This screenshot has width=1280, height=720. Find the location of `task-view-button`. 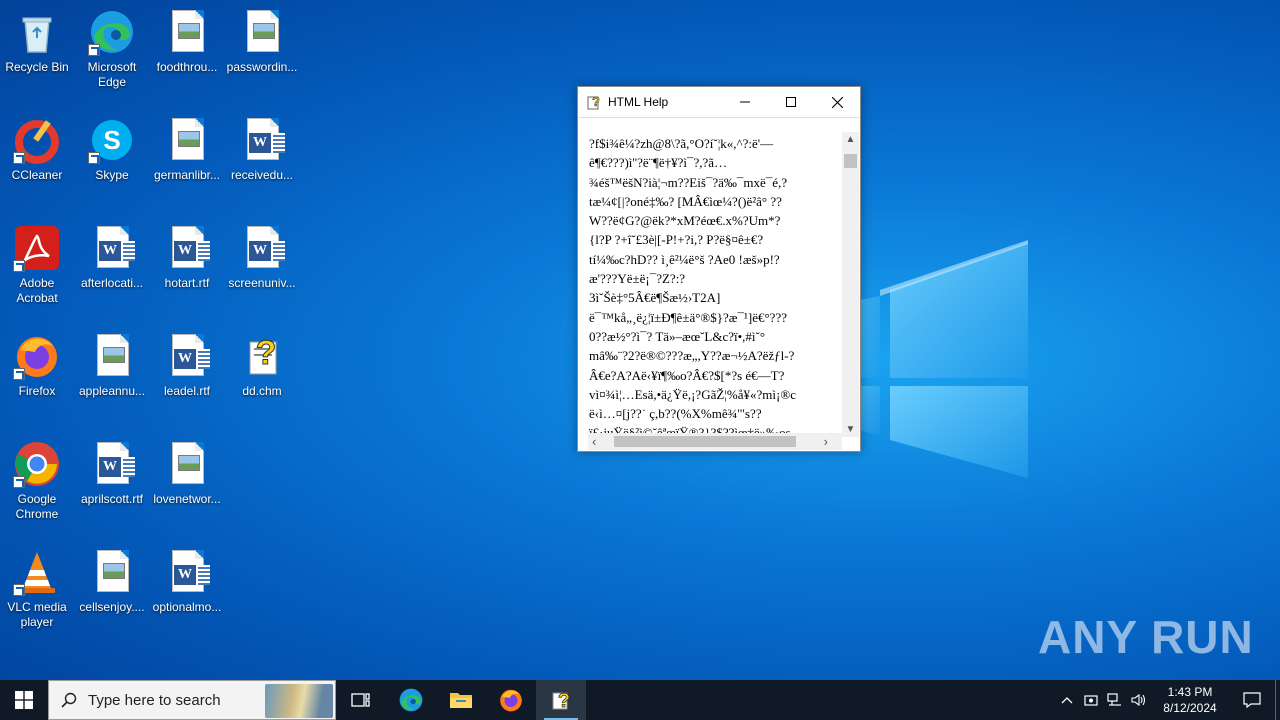

task-view-button is located at coordinates (361, 700).